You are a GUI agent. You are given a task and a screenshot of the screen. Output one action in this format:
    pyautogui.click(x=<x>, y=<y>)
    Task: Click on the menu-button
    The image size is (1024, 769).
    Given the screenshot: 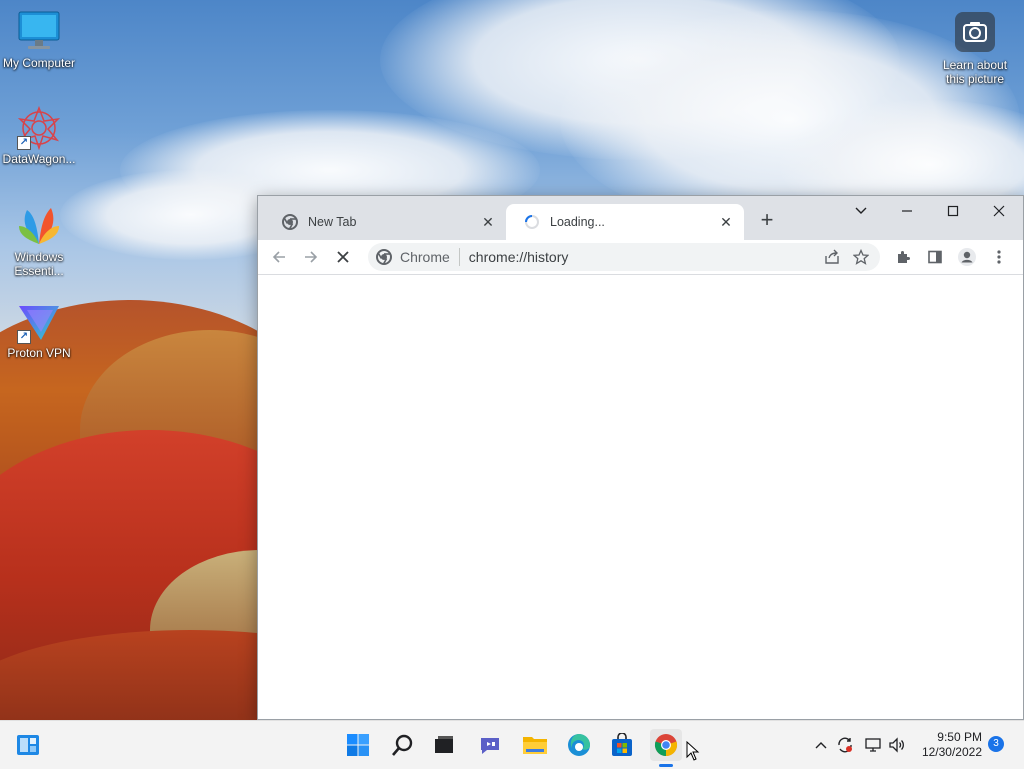 What is the action you would take?
    pyautogui.click(x=999, y=257)
    